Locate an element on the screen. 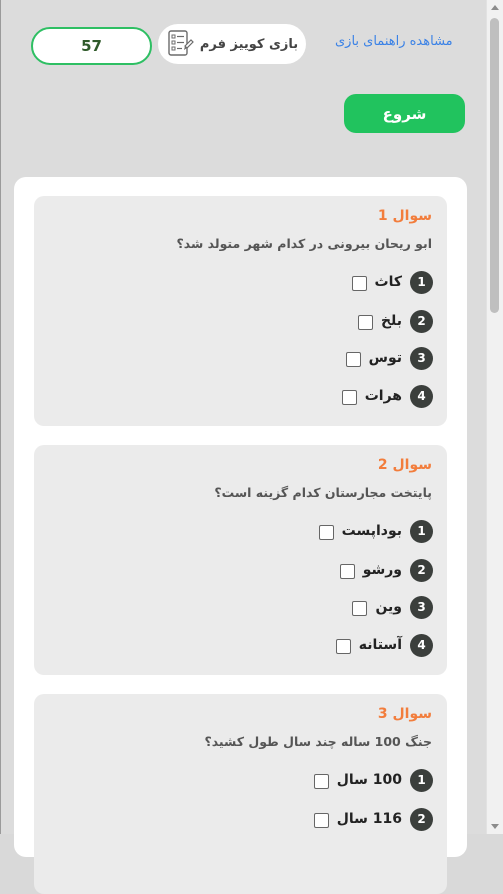  option-row: 2 ورشو is located at coordinates (386, 570).